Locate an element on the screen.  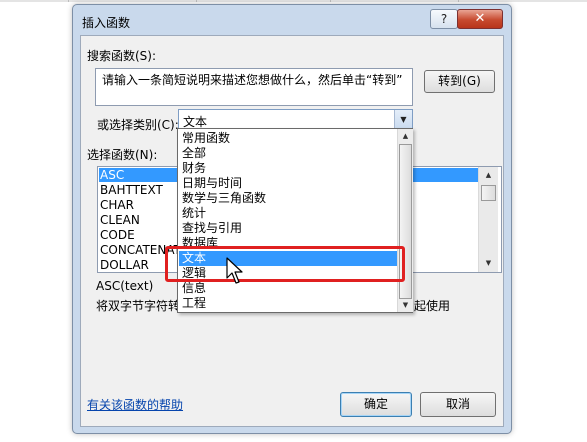
go-button: 转到(G) is located at coordinates (459, 81).